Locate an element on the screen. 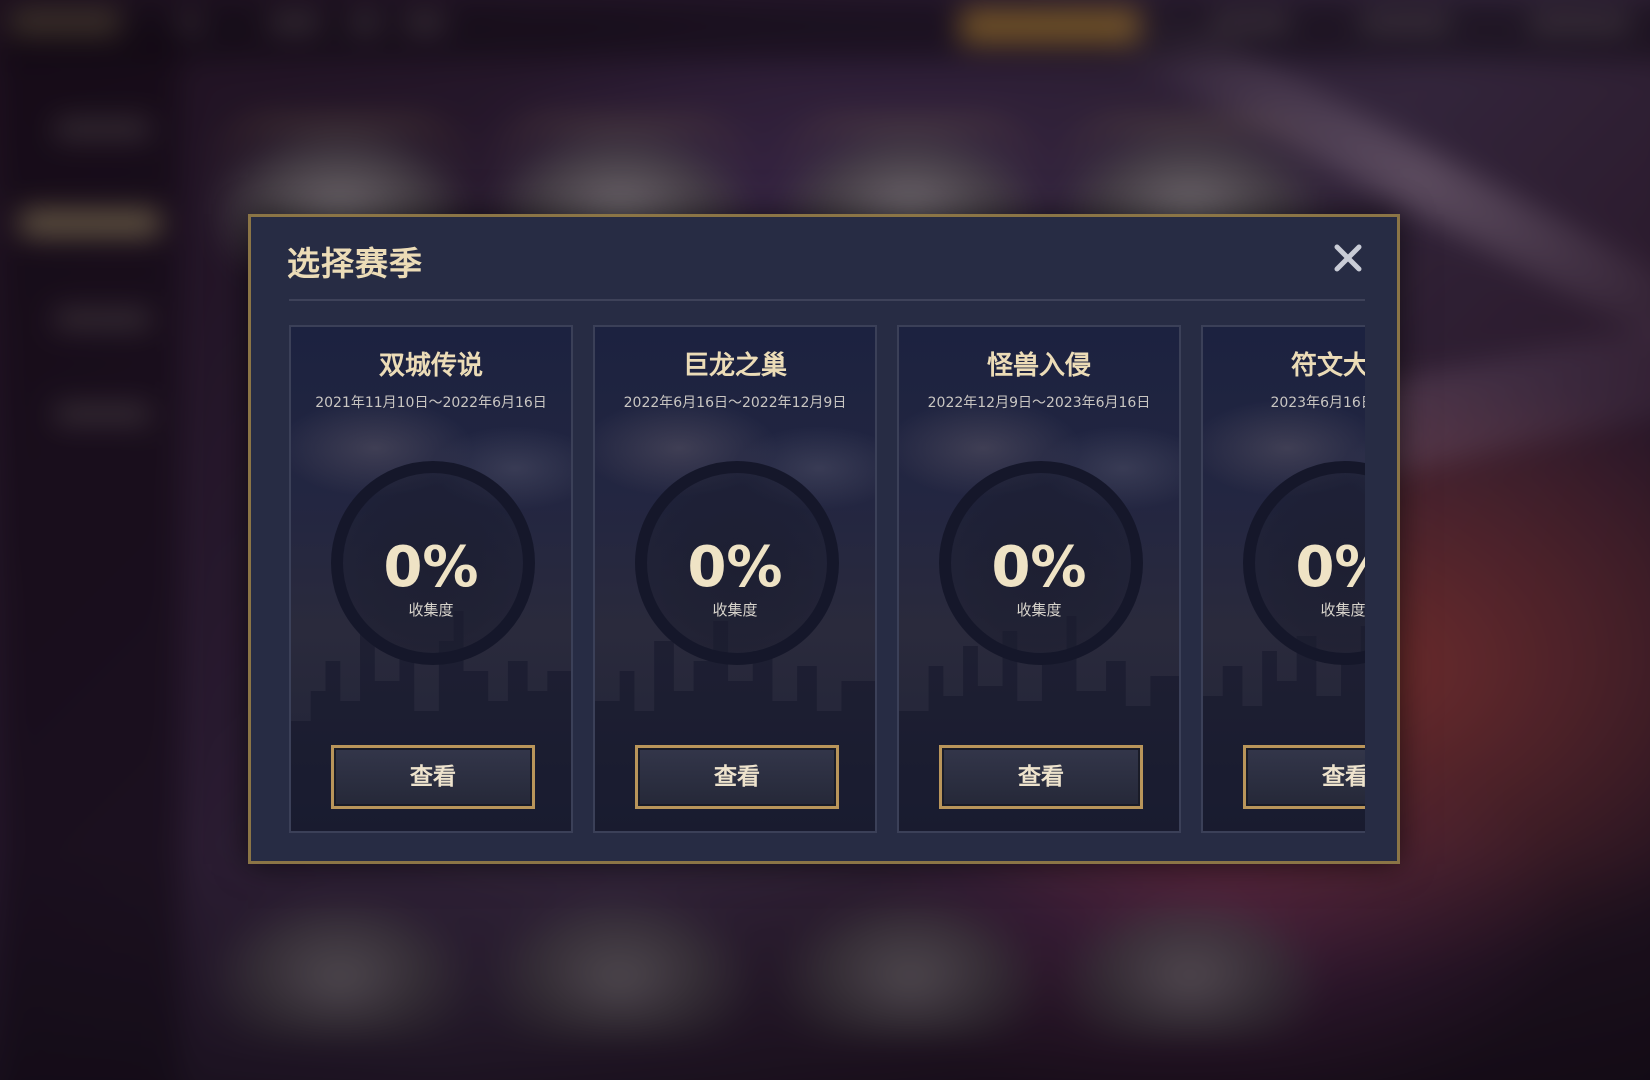 Image resolution: width=1650 pixels, height=1080 pixels. season-title: 符文大陆 is located at coordinates (1327, 366).